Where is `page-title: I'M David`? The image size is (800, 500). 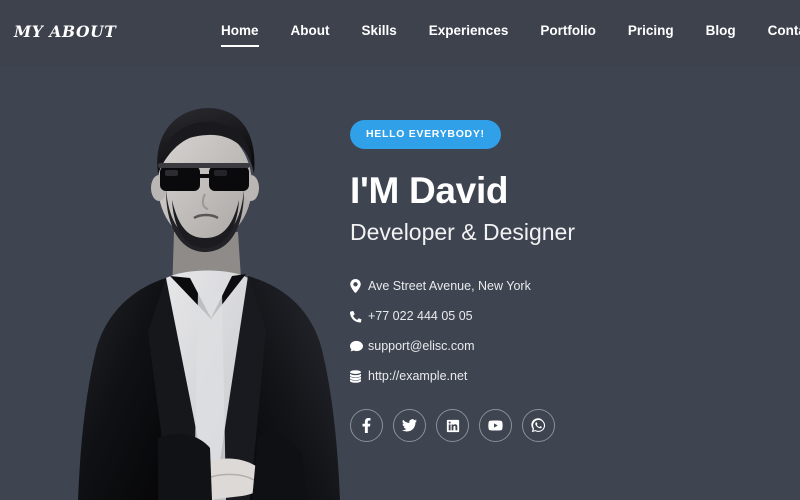
page-title: I'M David is located at coordinates (429, 190).